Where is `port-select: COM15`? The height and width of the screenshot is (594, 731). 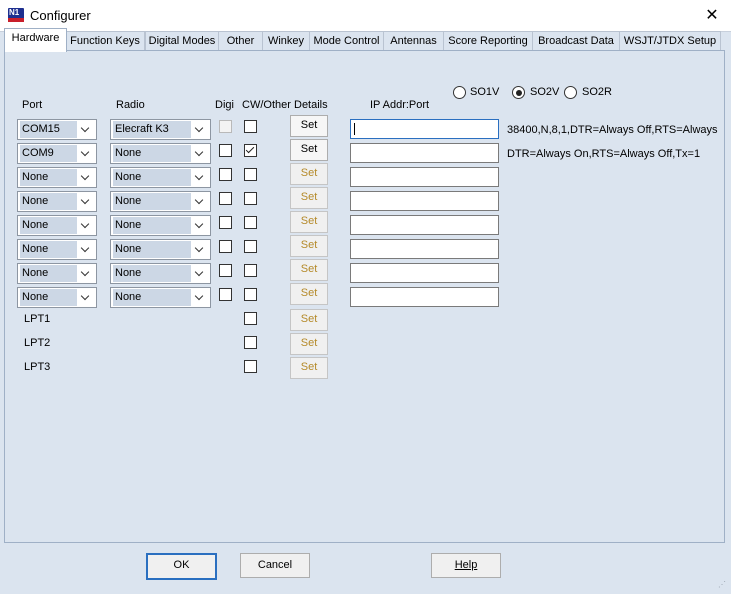
port-select: COM15 is located at coordinates (57, 129).